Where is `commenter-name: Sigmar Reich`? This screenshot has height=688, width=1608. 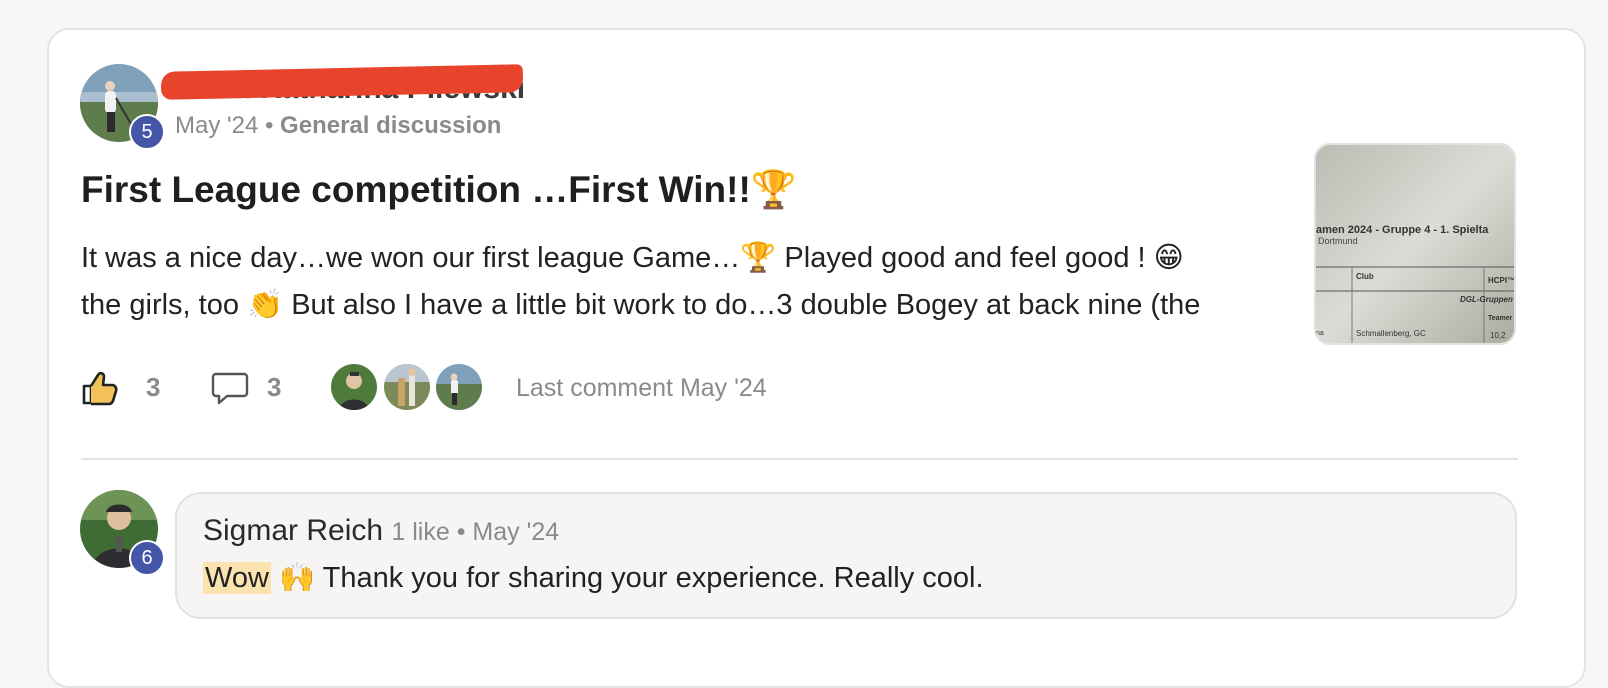
commenter-name: Sigmar Reich is located at coordinates (293, 530).